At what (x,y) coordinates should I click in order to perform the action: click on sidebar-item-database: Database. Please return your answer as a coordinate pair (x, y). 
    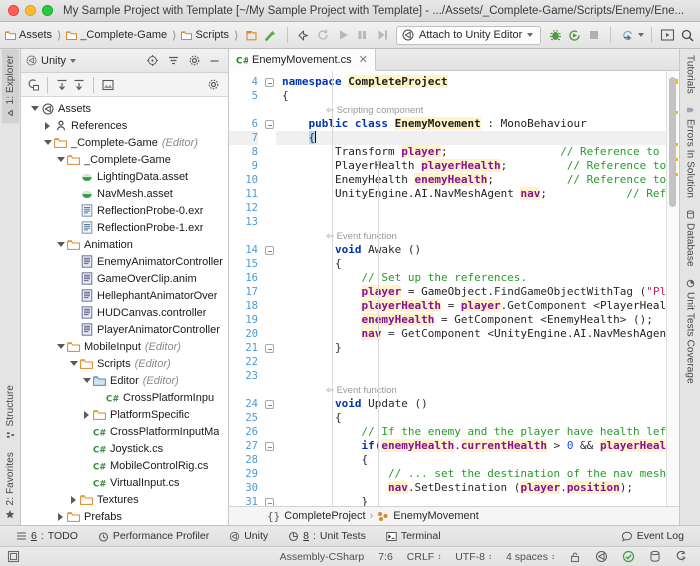
    Looking at the image, I should click on (690, 238).